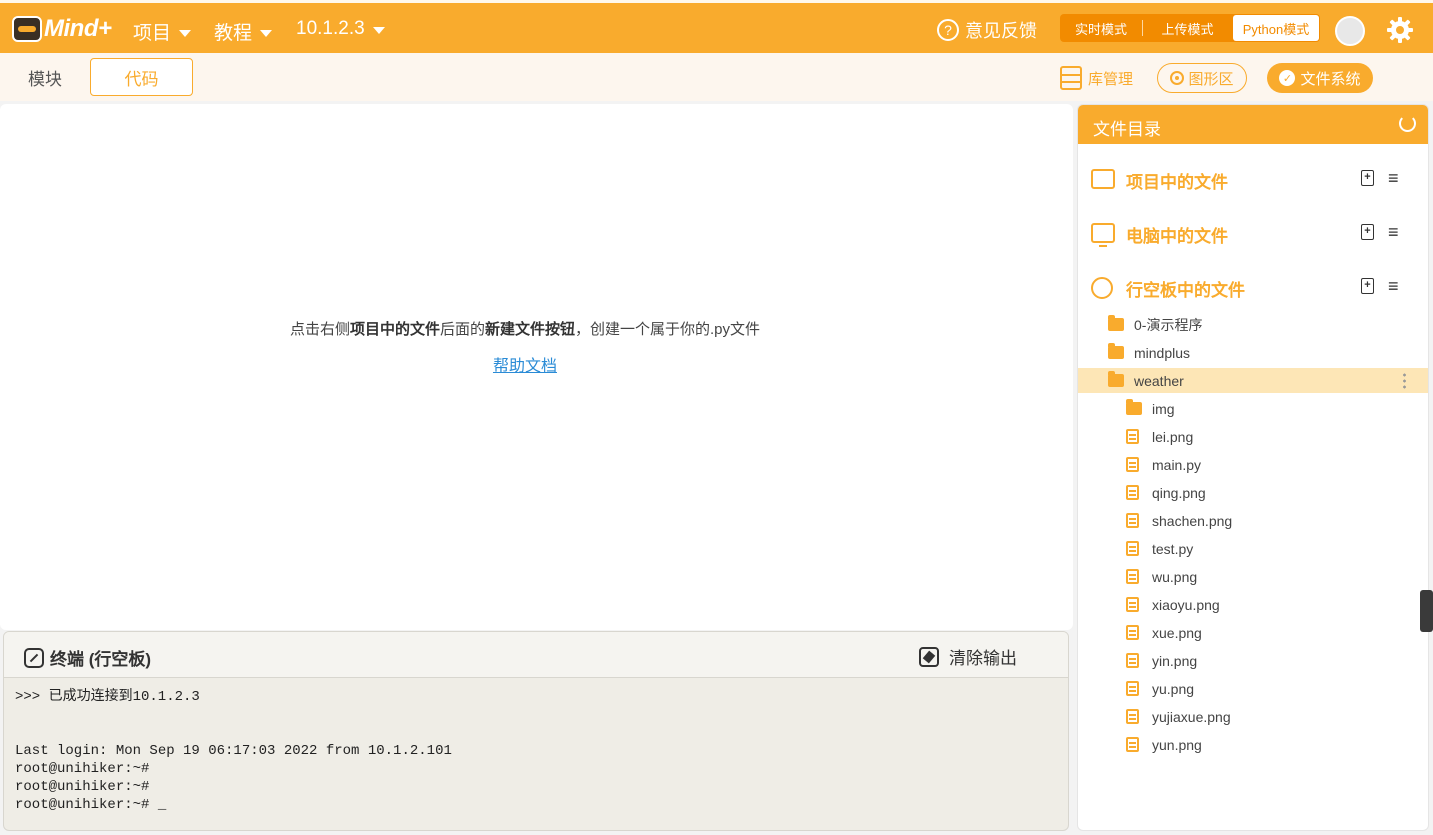  Describe the element at coordinates (1253, 520) in the screenshot. I see `file-item: shachen.png` at that location.